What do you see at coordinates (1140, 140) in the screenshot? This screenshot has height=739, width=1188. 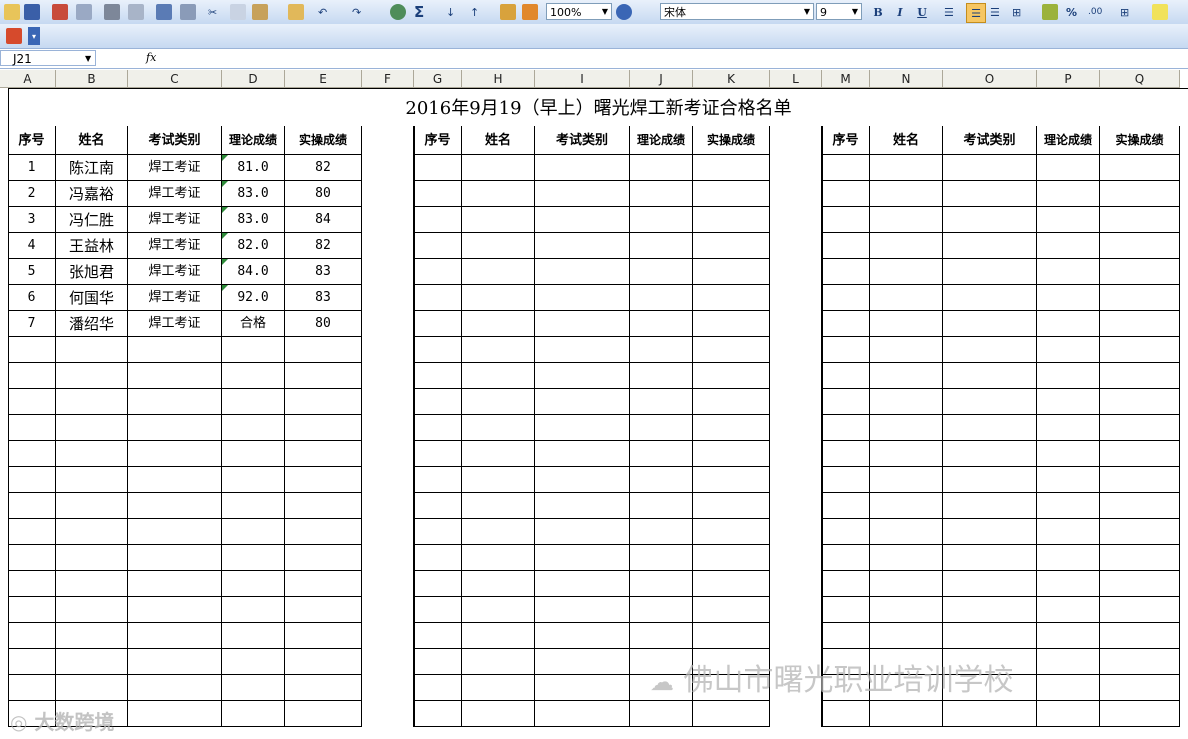 I see `header-right-practice: 实操成绩` at bounding box center [1140, 140].